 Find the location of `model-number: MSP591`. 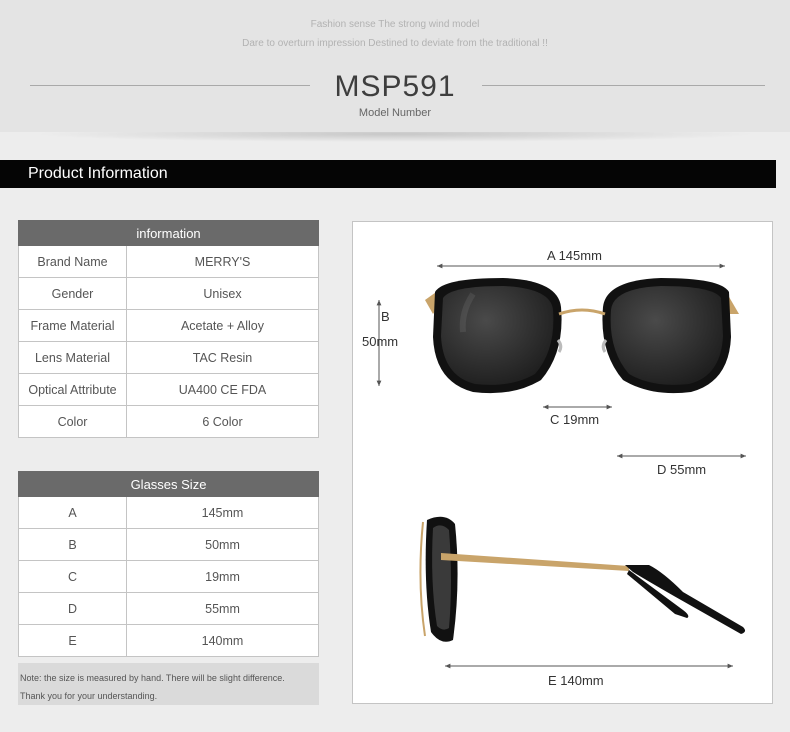

model-number: MSP591 is located at coordinates (395, 86).